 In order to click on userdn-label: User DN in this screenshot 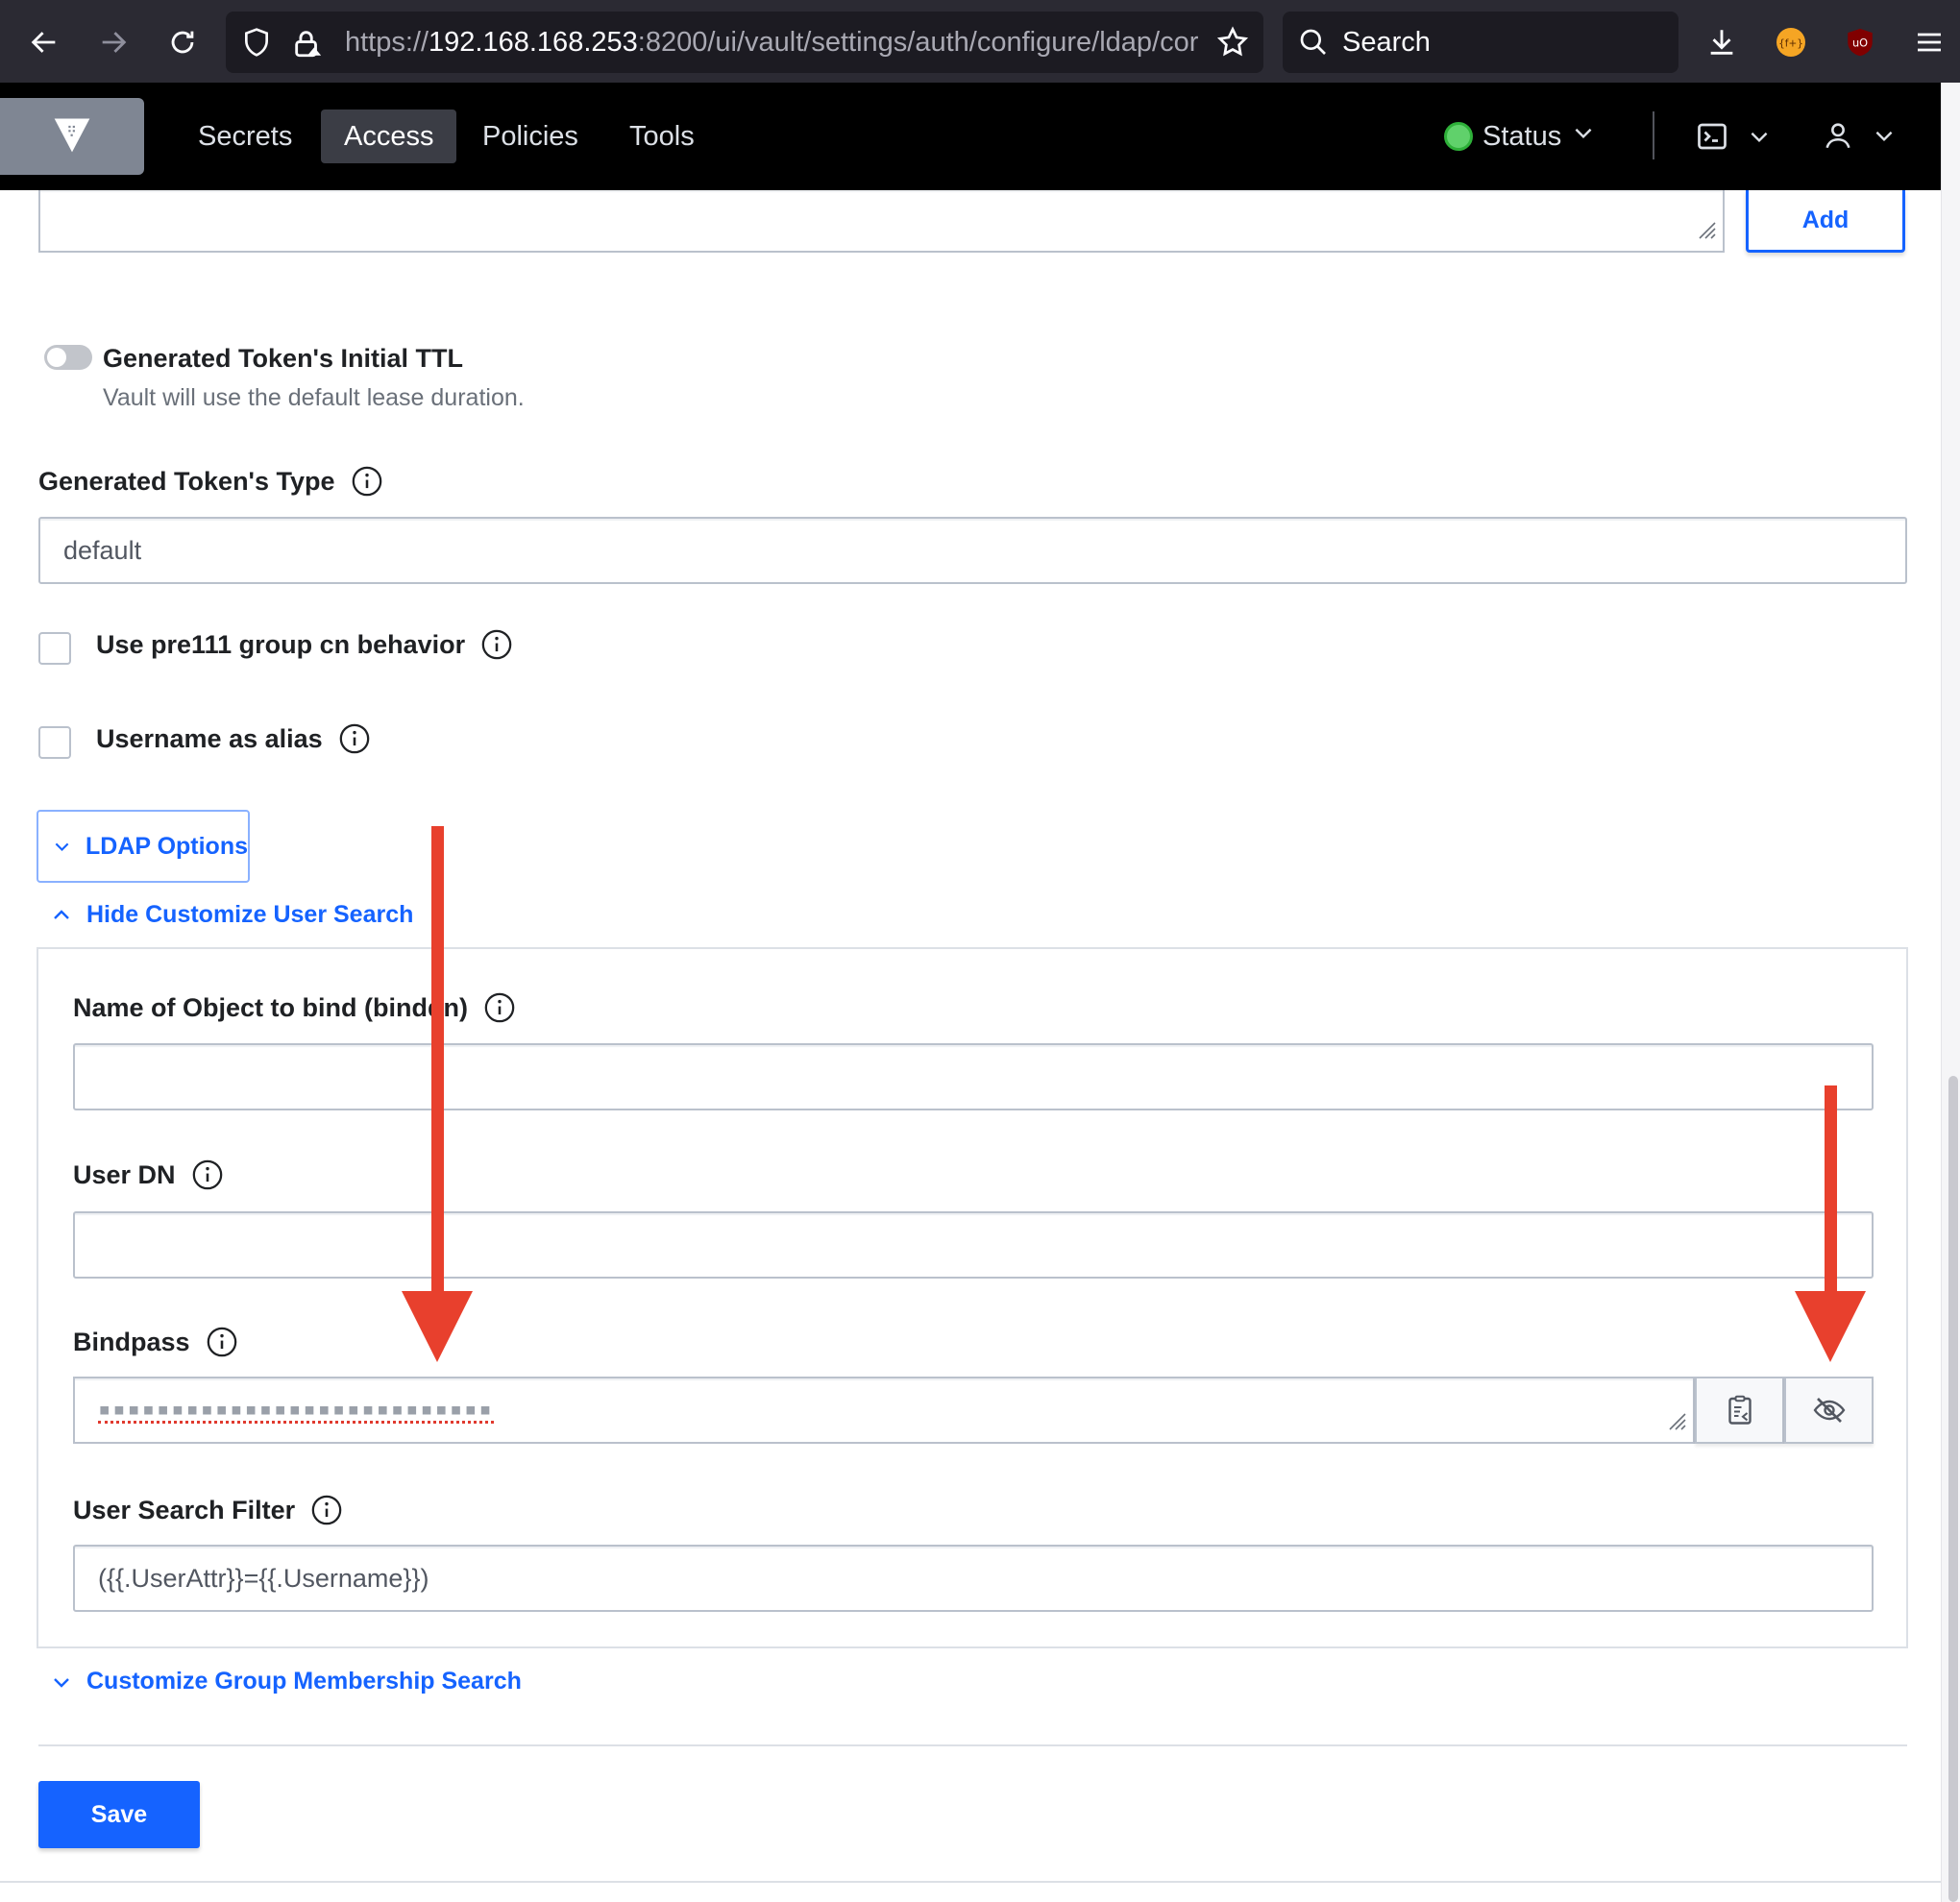, I will do `click(149, 1174)`.